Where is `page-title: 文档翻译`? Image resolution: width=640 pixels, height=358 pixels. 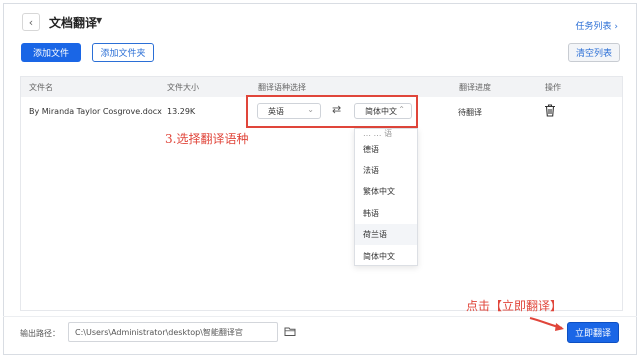
page-title: 文档翻译 is located at coordinates (73, 23).